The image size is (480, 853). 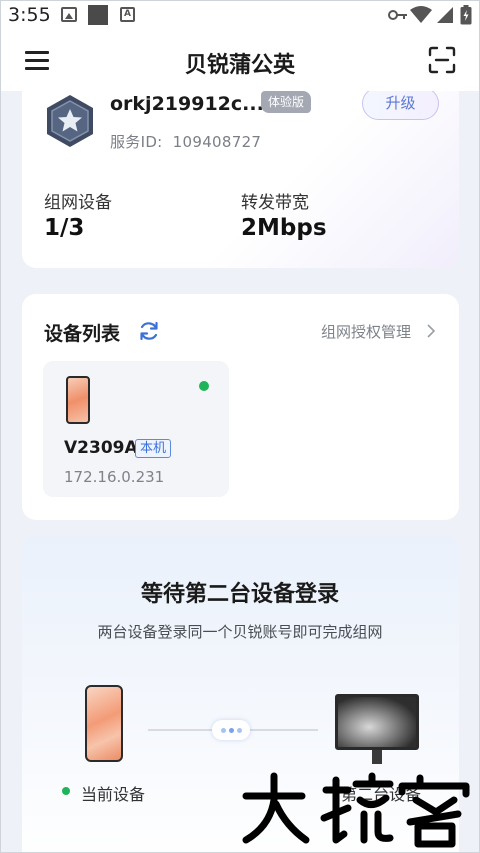 What do you see at coordinates (400, 103) in the screenshot?
I see `upgrade-button: 升级` at bounding box center [400, 103].